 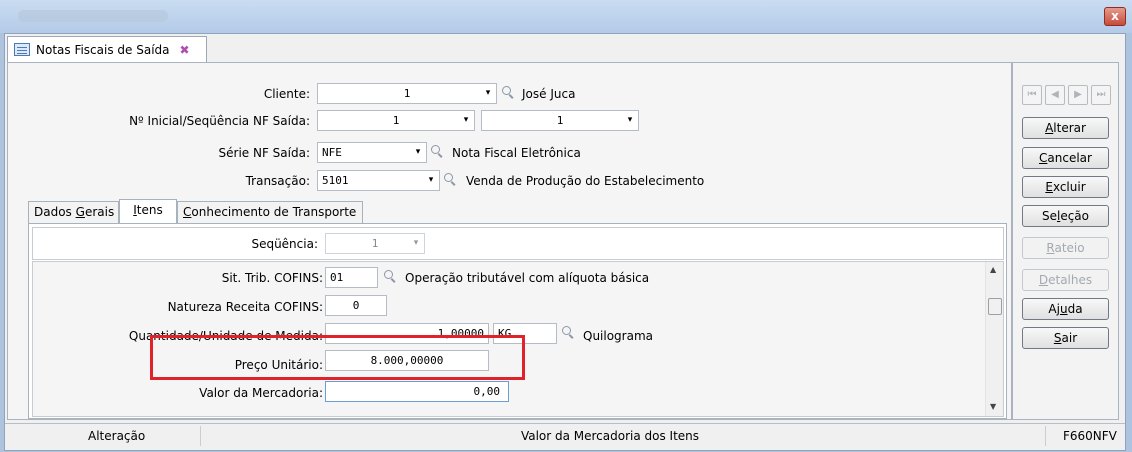 I want to click on sair-button: Sair, so click(x=1065, y=338).